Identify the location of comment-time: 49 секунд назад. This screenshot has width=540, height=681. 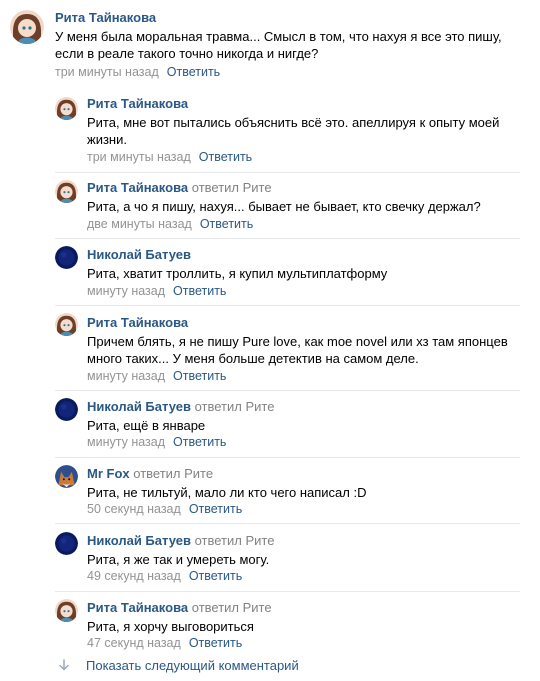
(134, 576).